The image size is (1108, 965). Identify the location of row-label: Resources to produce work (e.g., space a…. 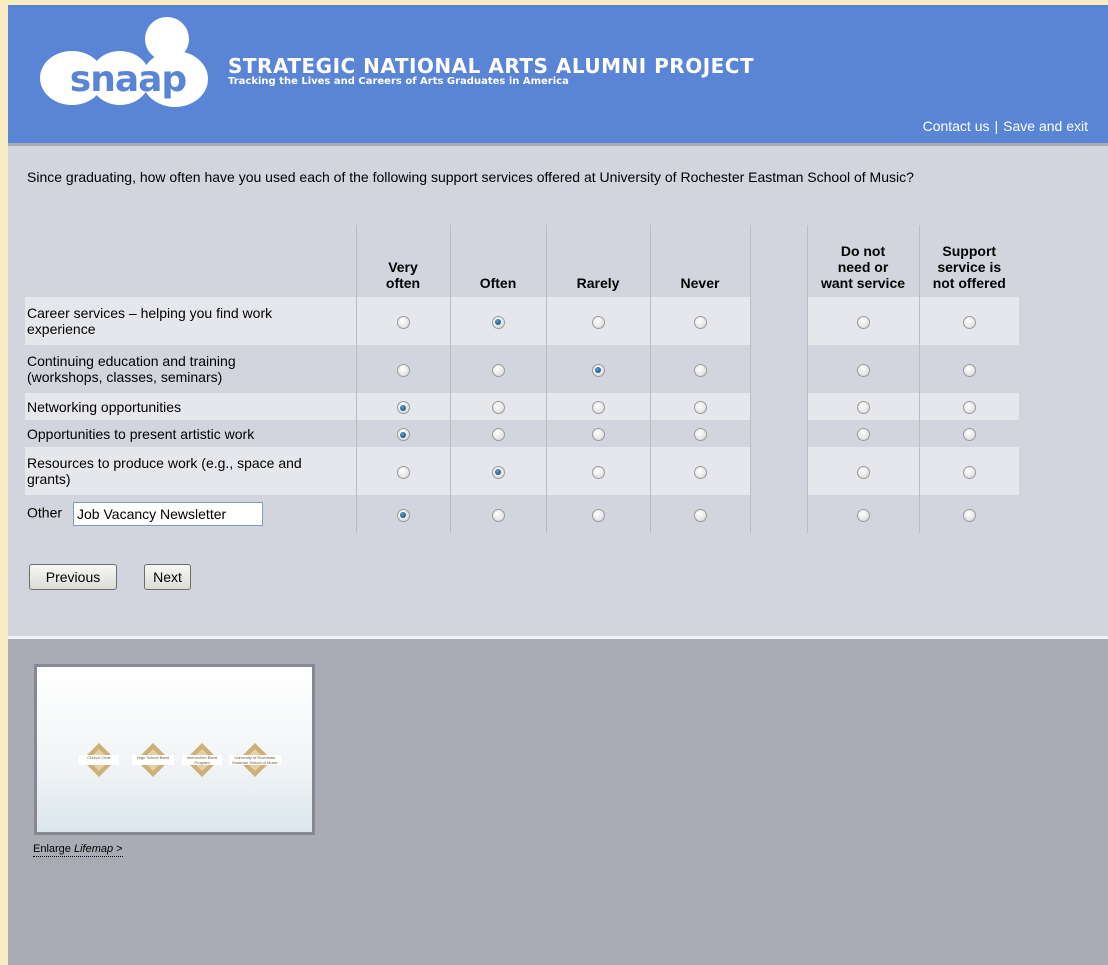
(190, 471).